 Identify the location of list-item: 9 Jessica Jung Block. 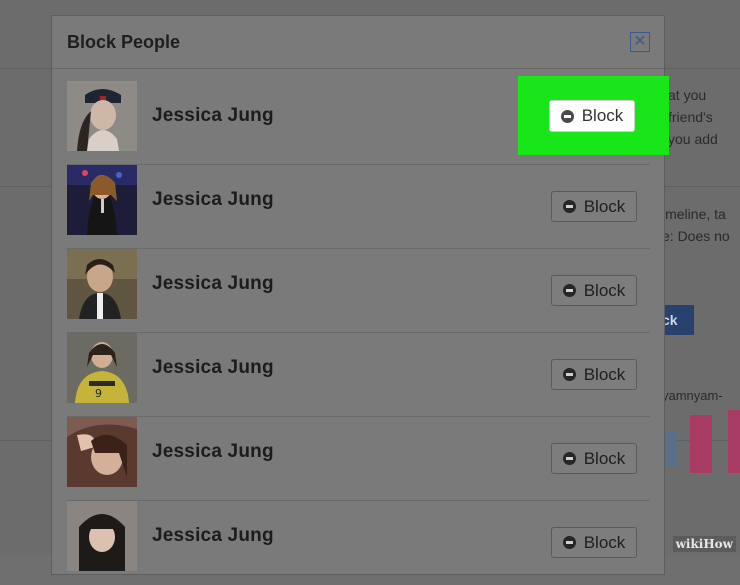
(358, 375).